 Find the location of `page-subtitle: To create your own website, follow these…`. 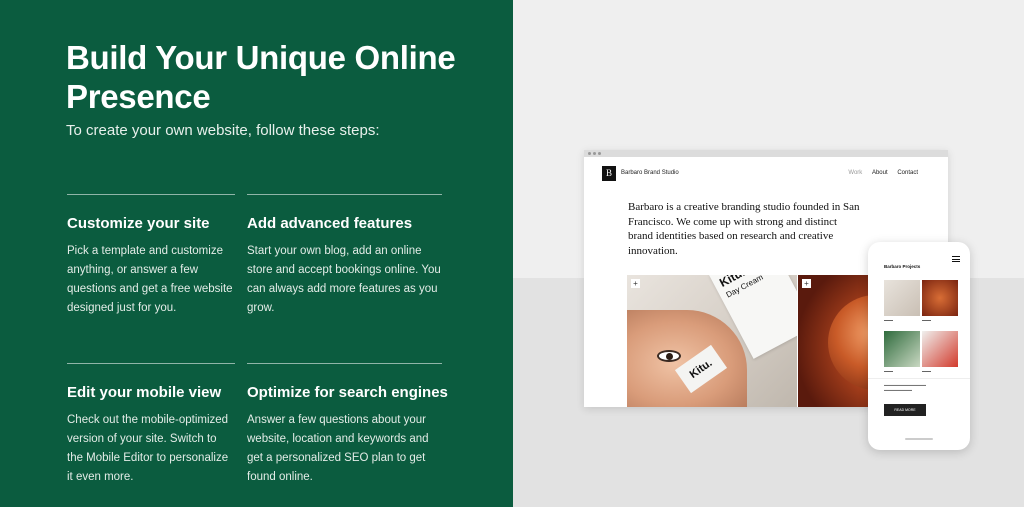

page-subtitle: To create your own website, follow these… is located at coordinates (223, 130).